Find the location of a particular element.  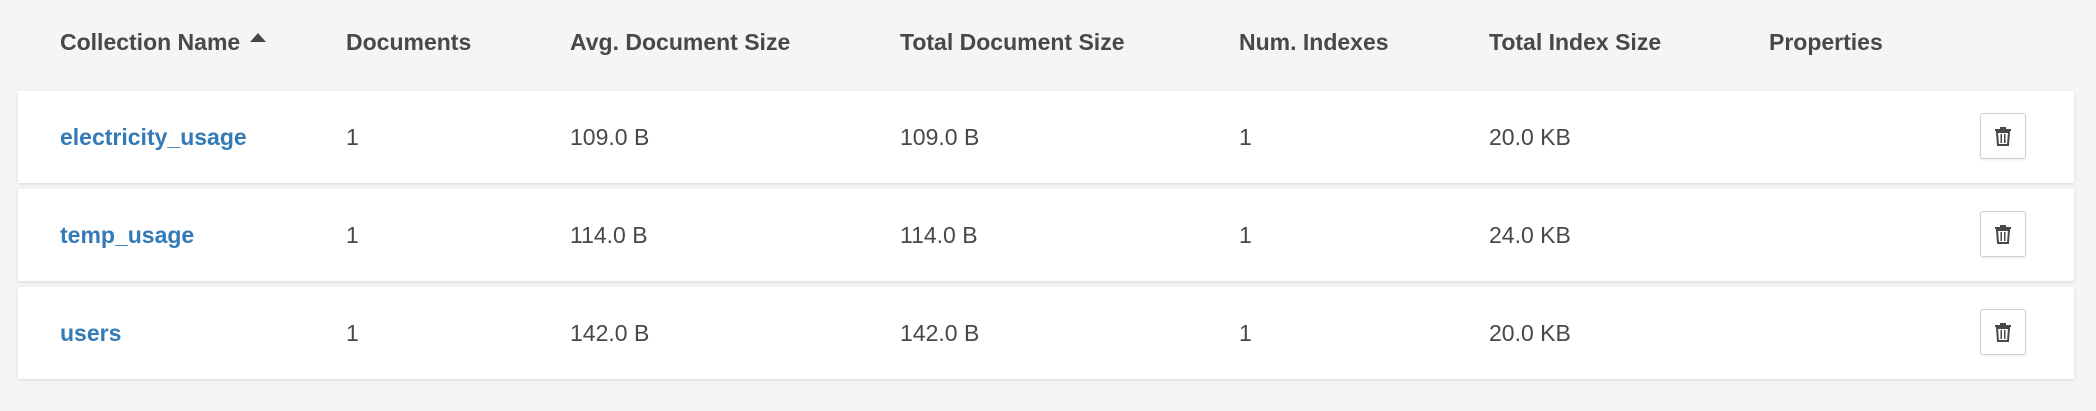

column-header-total-index-size: Total Index Size is located at coordinates (1575, 42).